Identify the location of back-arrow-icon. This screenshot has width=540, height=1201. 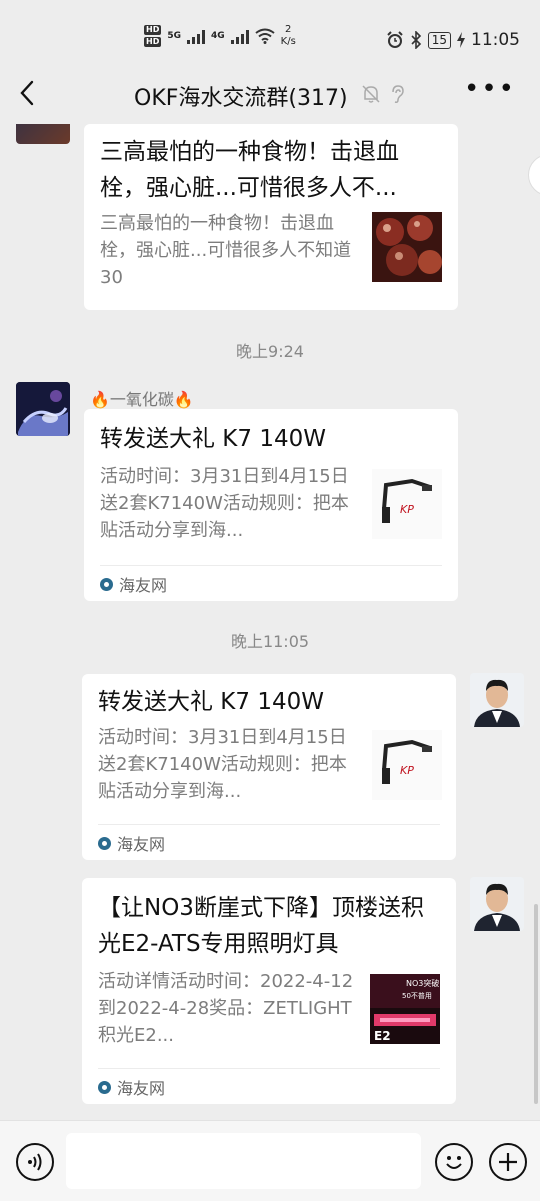
(29, 93).